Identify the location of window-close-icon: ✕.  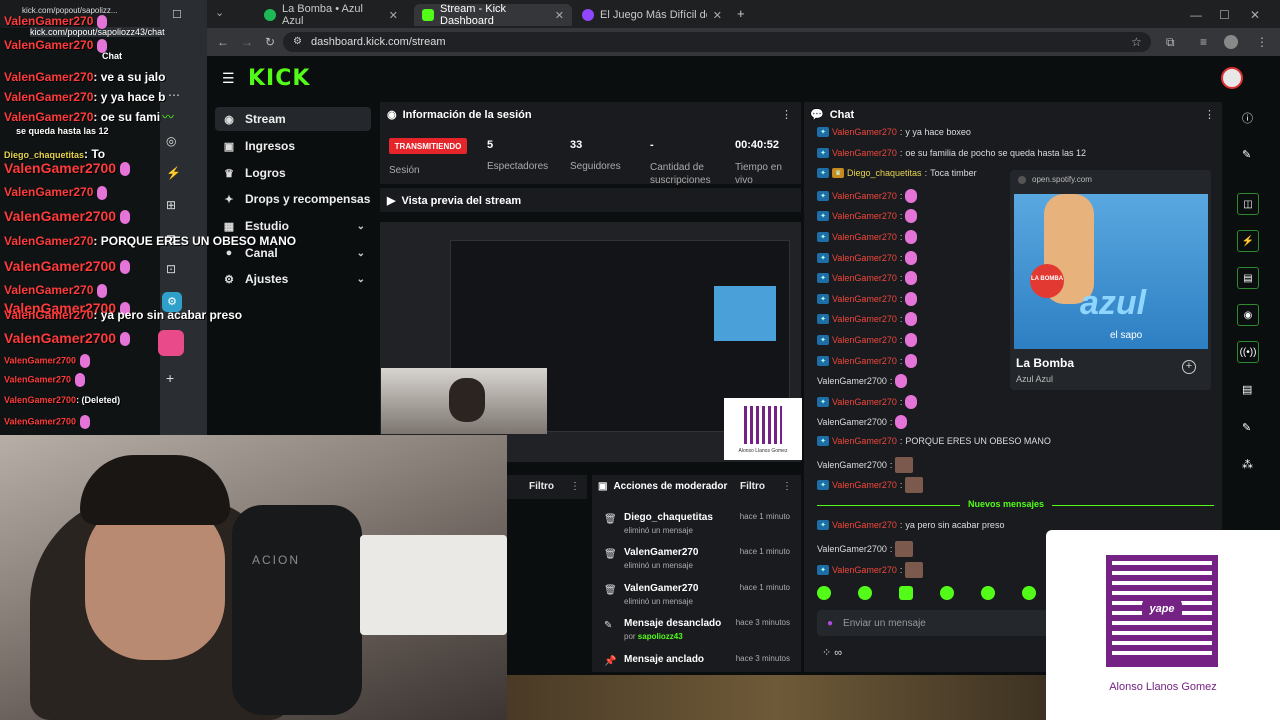
(1255, 15).